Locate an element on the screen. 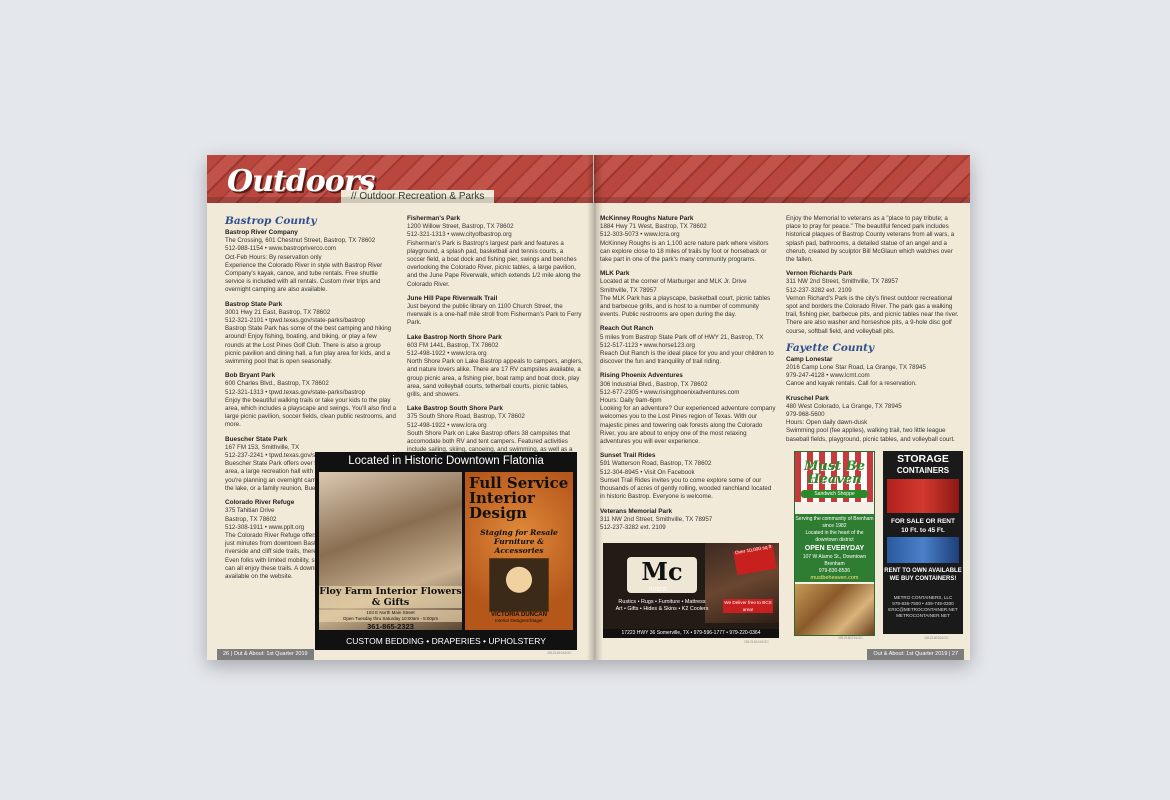 Image resolution: width=1170 pixels, height=800 pixels. county-heading: Fayette County is located at coordinates (830, 347).